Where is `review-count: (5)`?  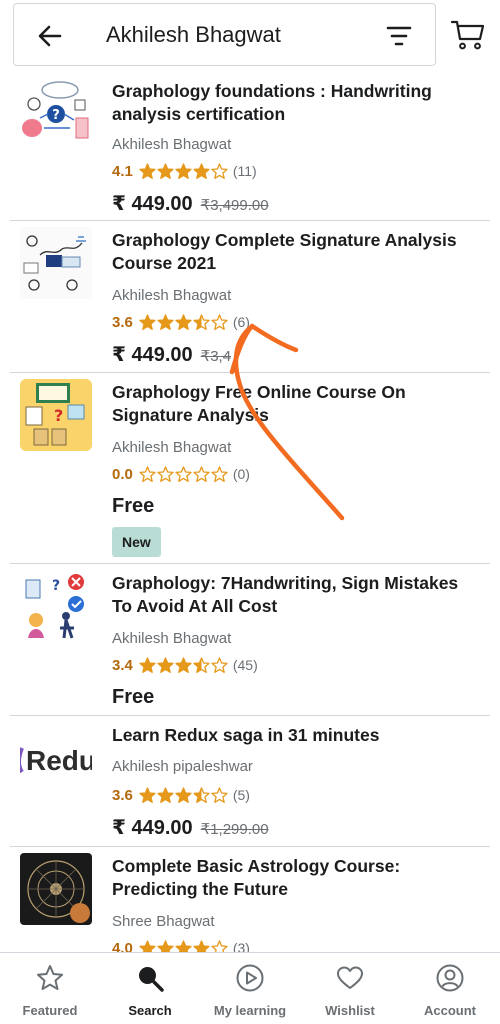
review-count: (5) is located at coordinates (241, 795).